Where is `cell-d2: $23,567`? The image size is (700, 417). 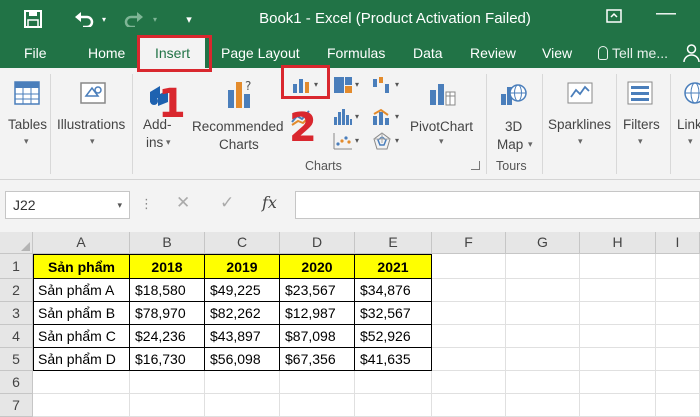
cell-d2: $23,567 is located at coordinates (317, 290).